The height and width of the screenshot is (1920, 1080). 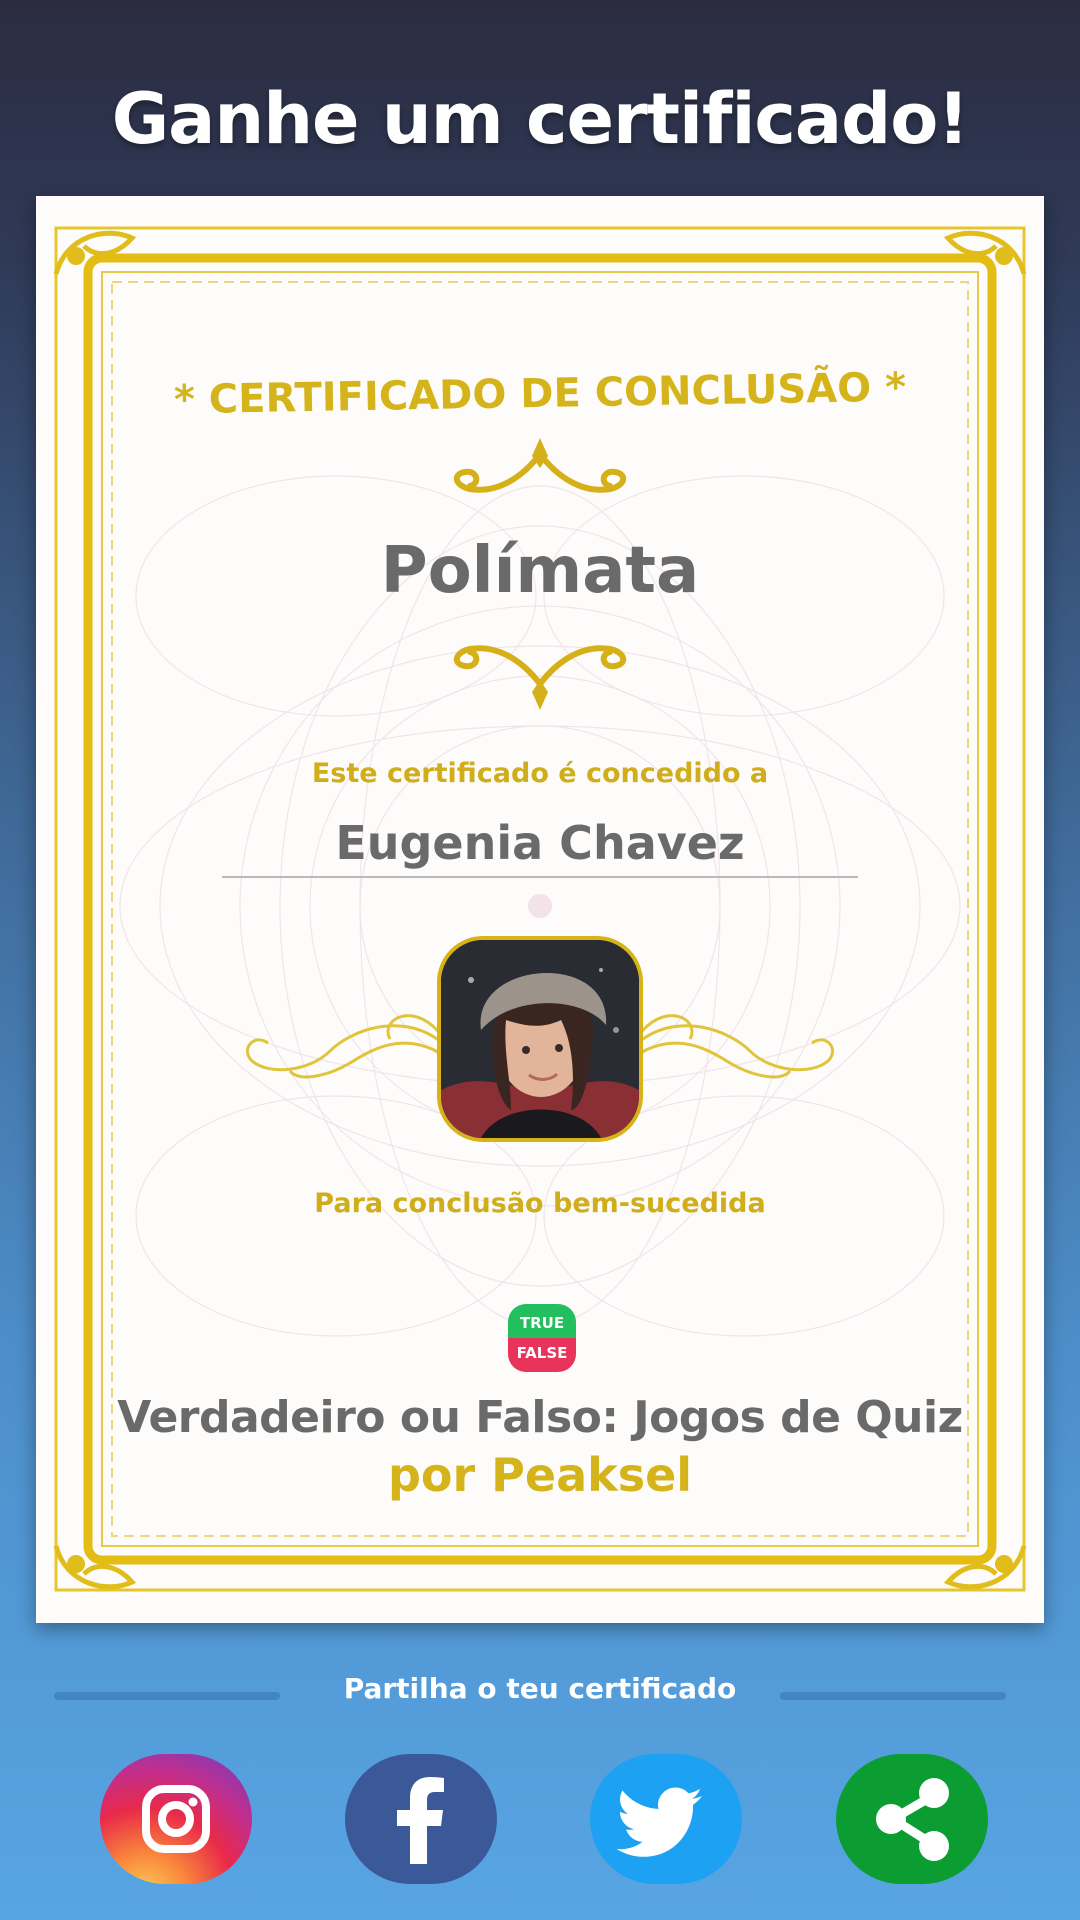 What do you see at coordinates (540, 843) in the screenshot?
I see `recipient-name: Eugenia Chavez` at bounding box center [540, 843].